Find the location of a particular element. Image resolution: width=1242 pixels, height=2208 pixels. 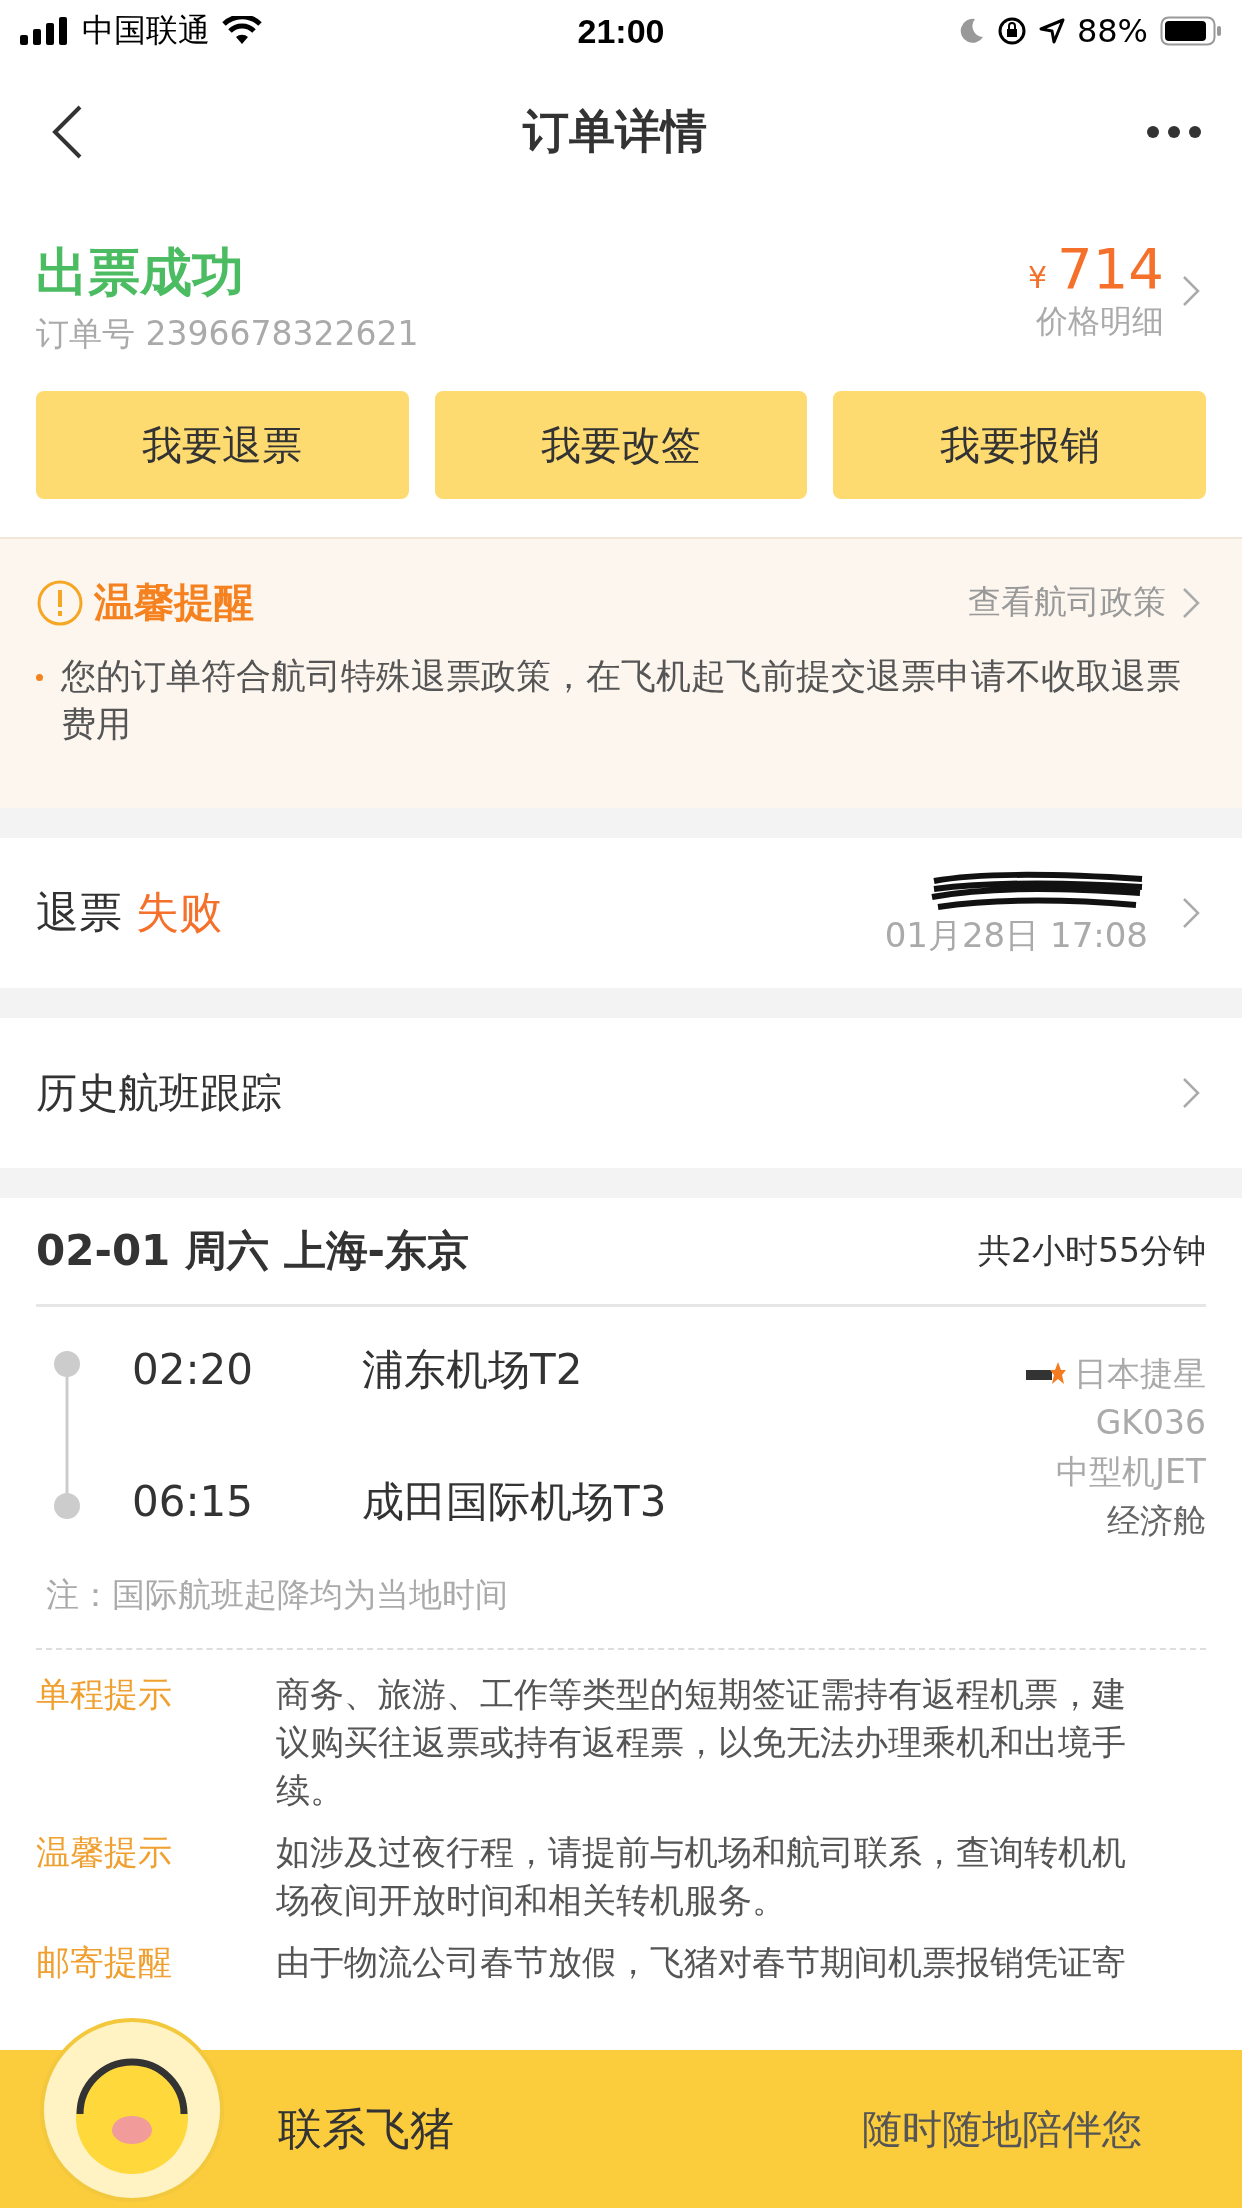

refund-time: 01月28日 17:08 is located at coordinates (1016, 935).